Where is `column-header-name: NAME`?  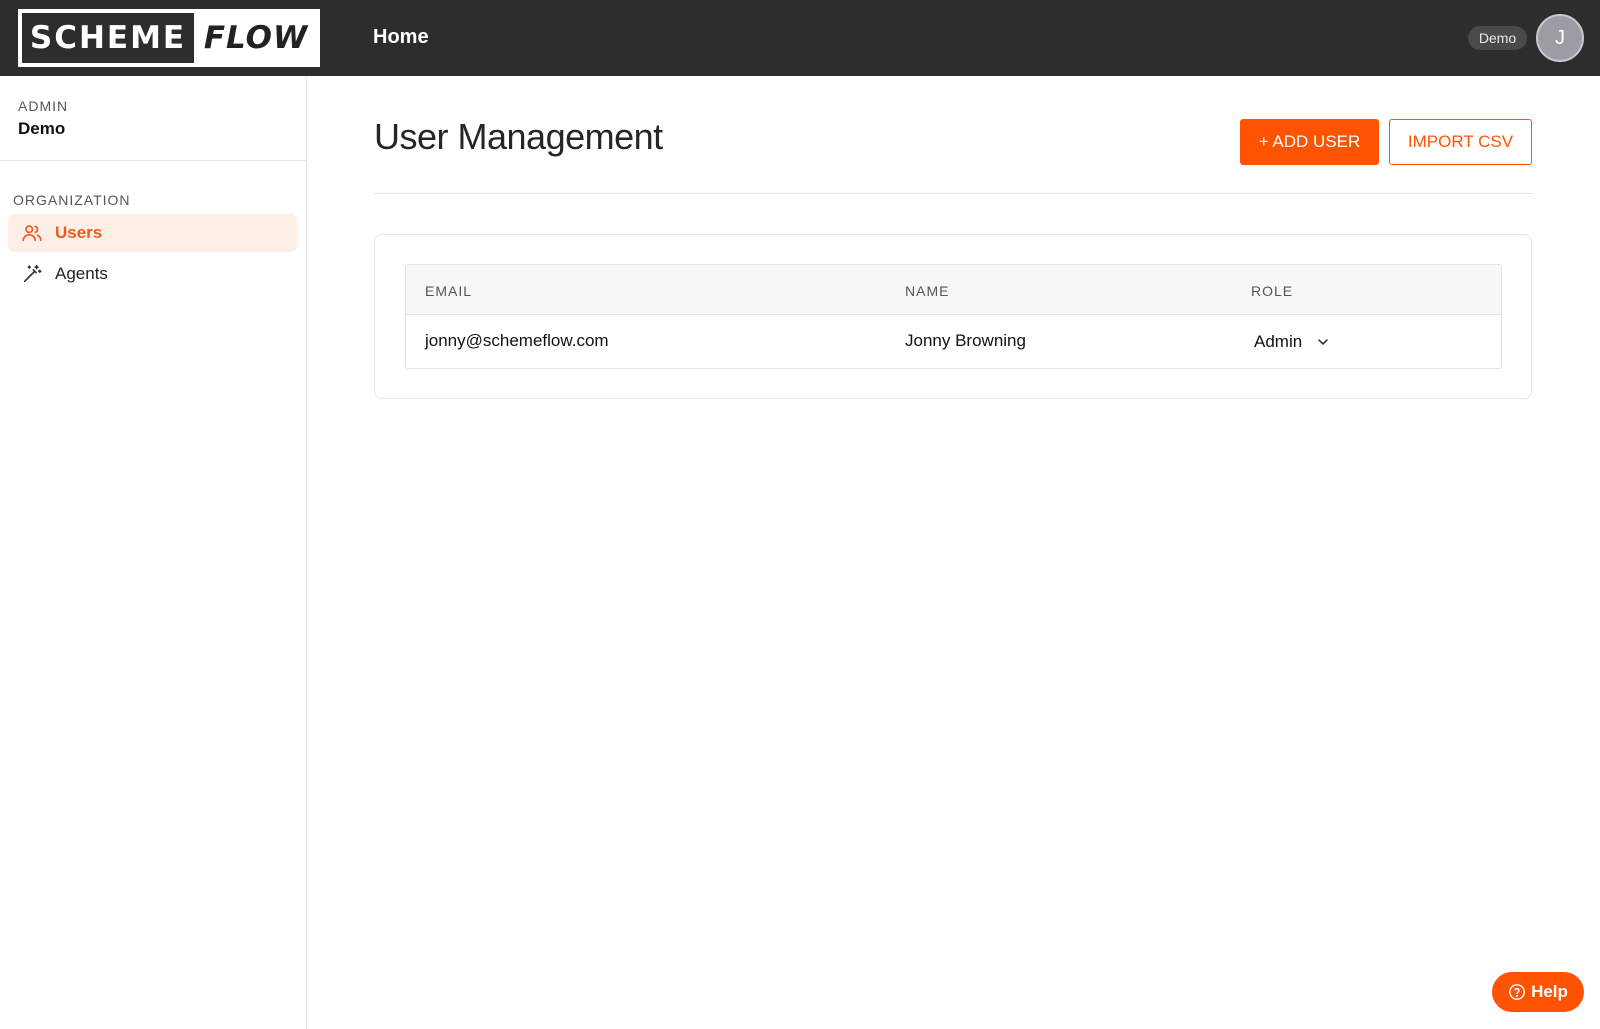 column-header-name: NAME is located at coordinates (927, 291).